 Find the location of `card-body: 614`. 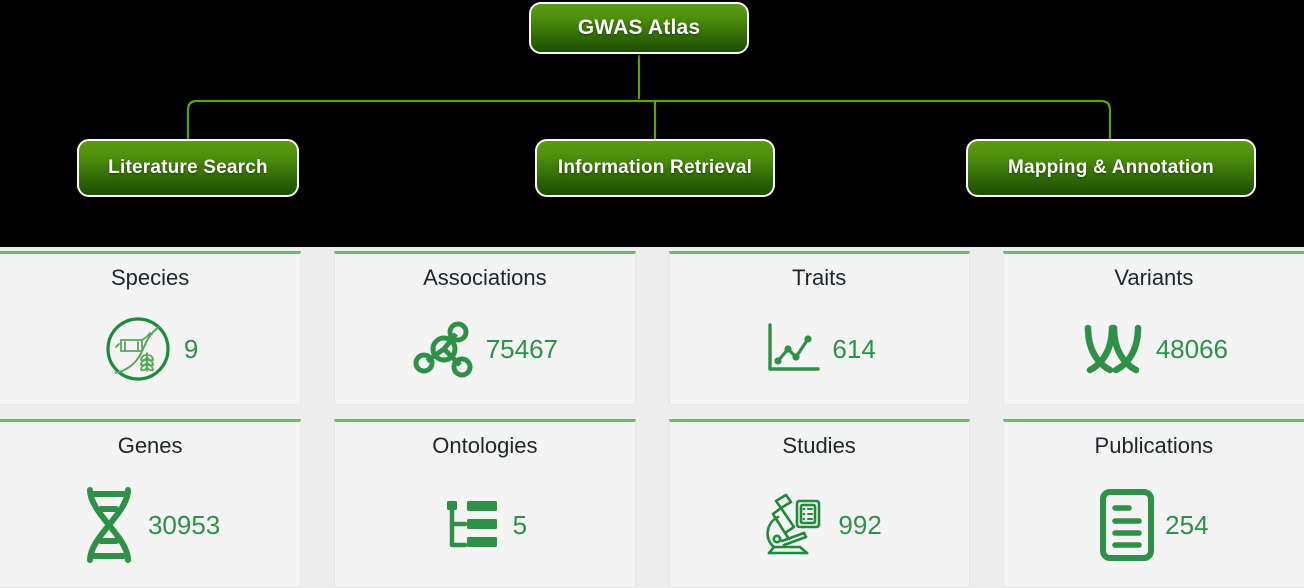

card-body: 614 is located at coordinates (819, 349).